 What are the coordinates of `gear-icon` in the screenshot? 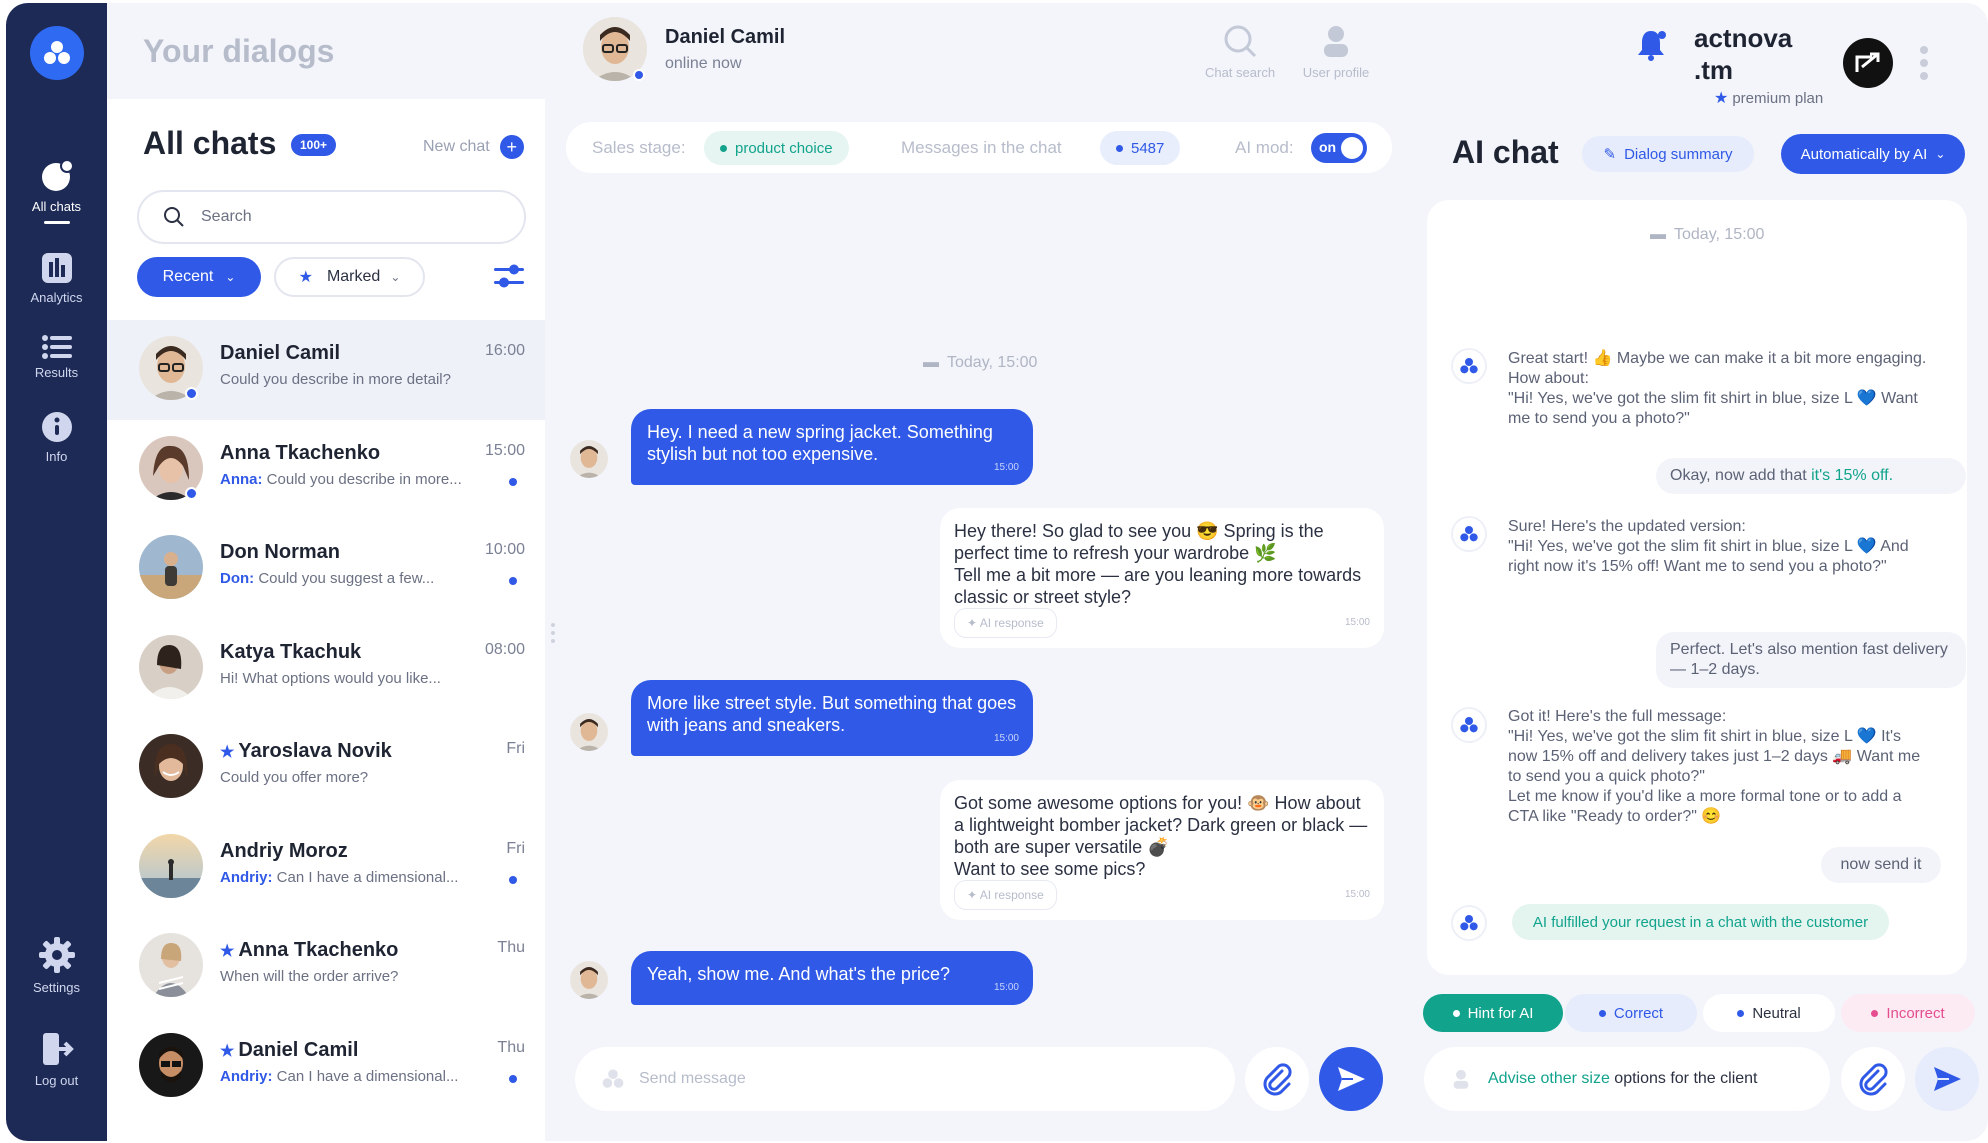 It's located at (56, 955).